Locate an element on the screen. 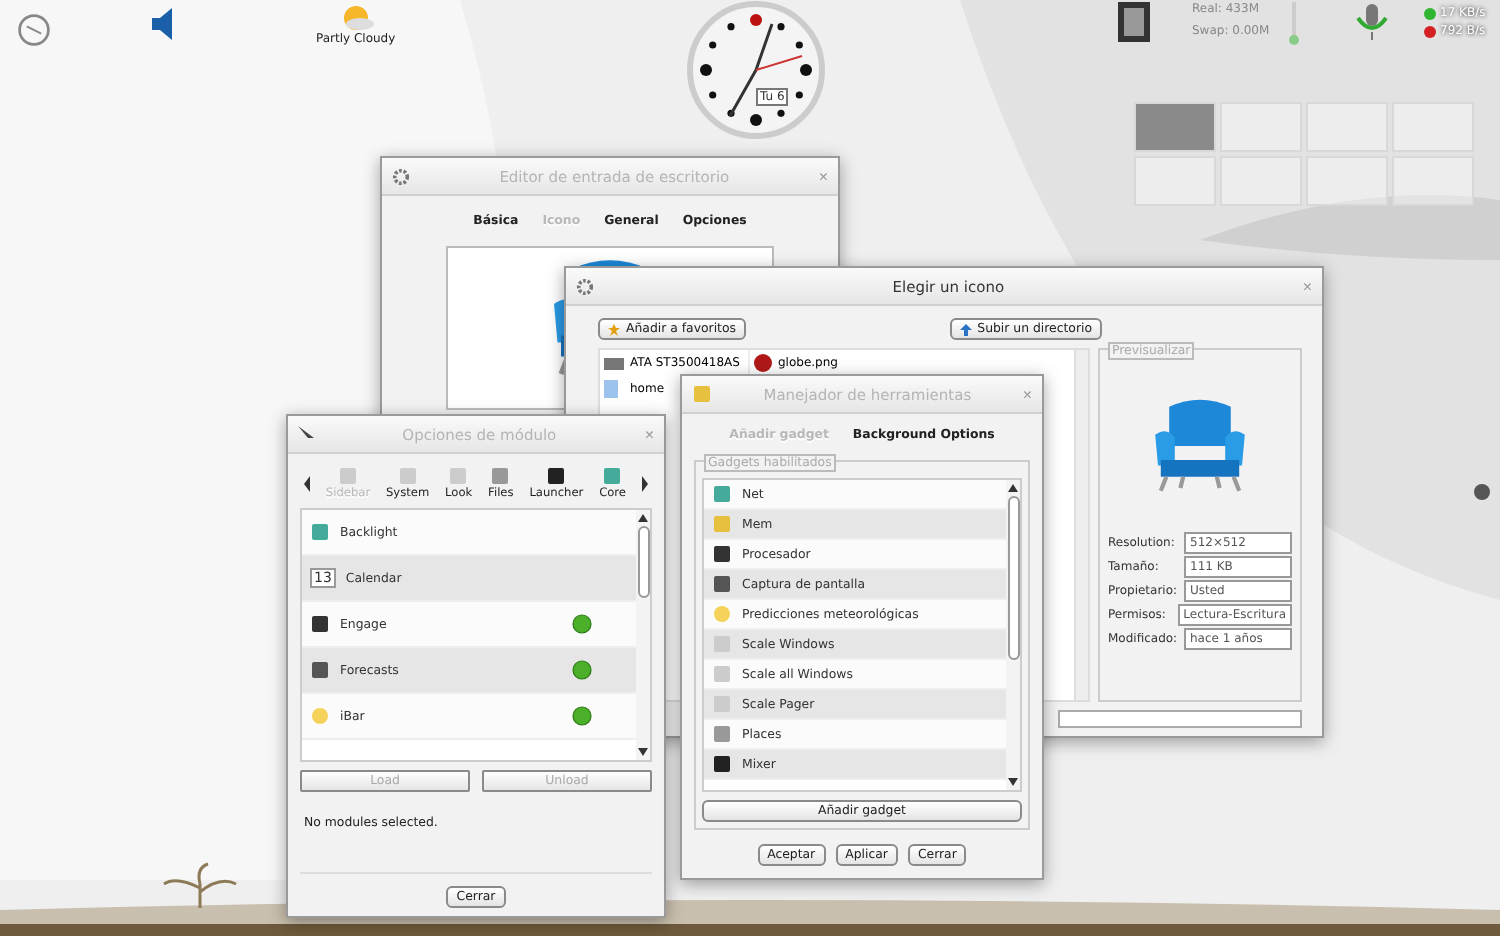 This screenshot has width=1500, height=936. globe-icon is located at coordinates (763, 363).